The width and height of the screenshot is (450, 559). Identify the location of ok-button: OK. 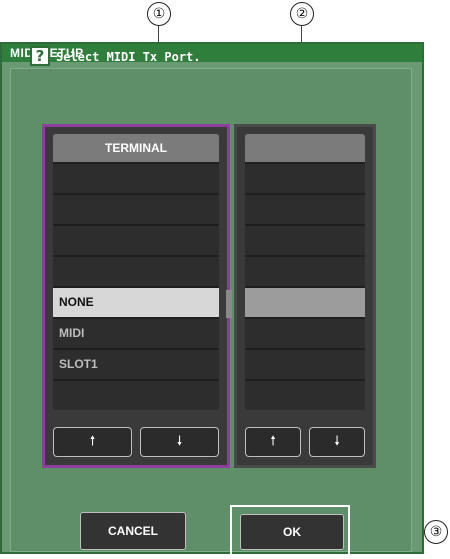
(292, 532).